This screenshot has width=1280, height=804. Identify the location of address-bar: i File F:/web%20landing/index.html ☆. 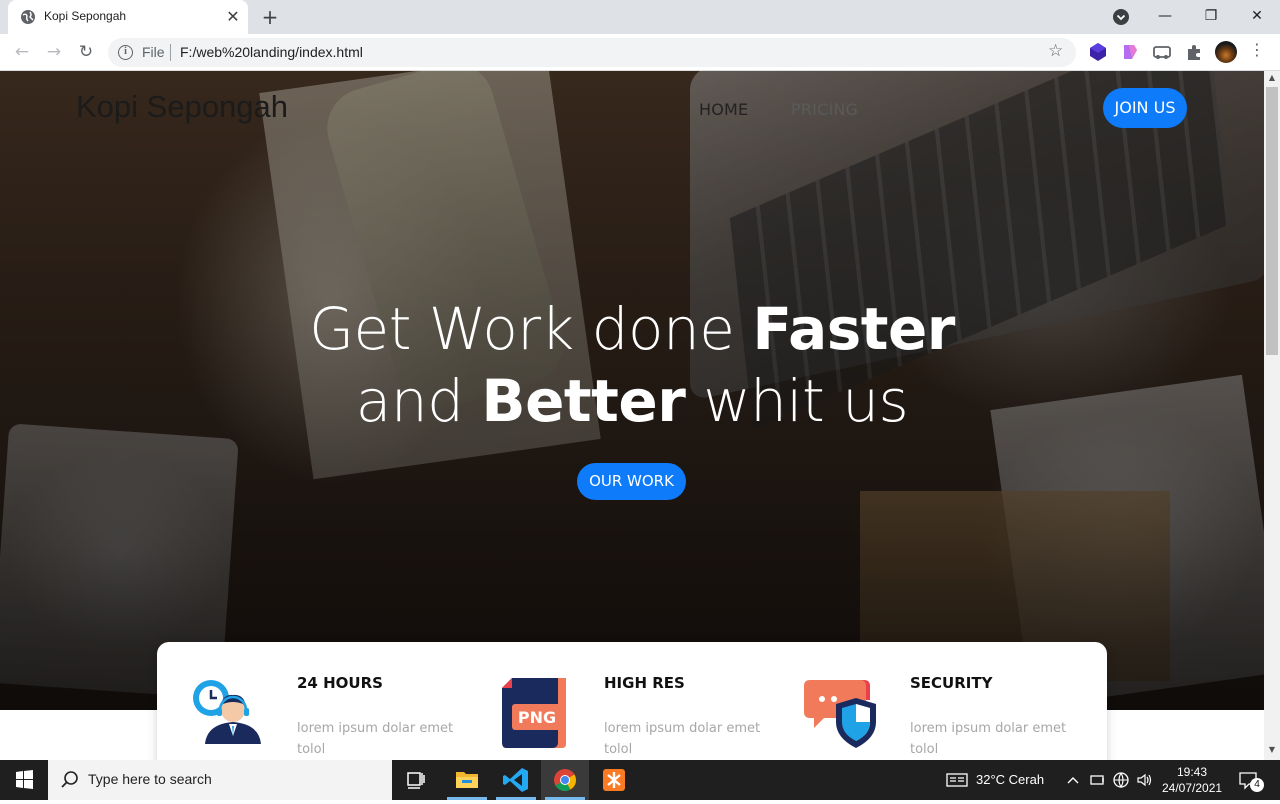
(592, 52).